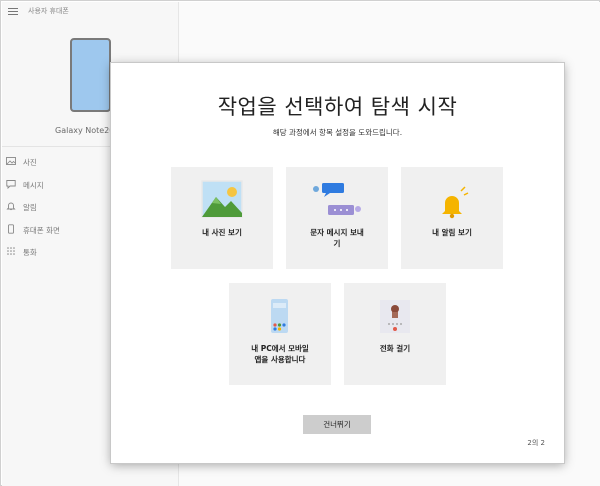 The height and width of the screenshot is (486, 600). What do you see at coordinates (222, 199) in the screenshot?
I see `photos-illustration-icon` at bounding box center [222, 199].